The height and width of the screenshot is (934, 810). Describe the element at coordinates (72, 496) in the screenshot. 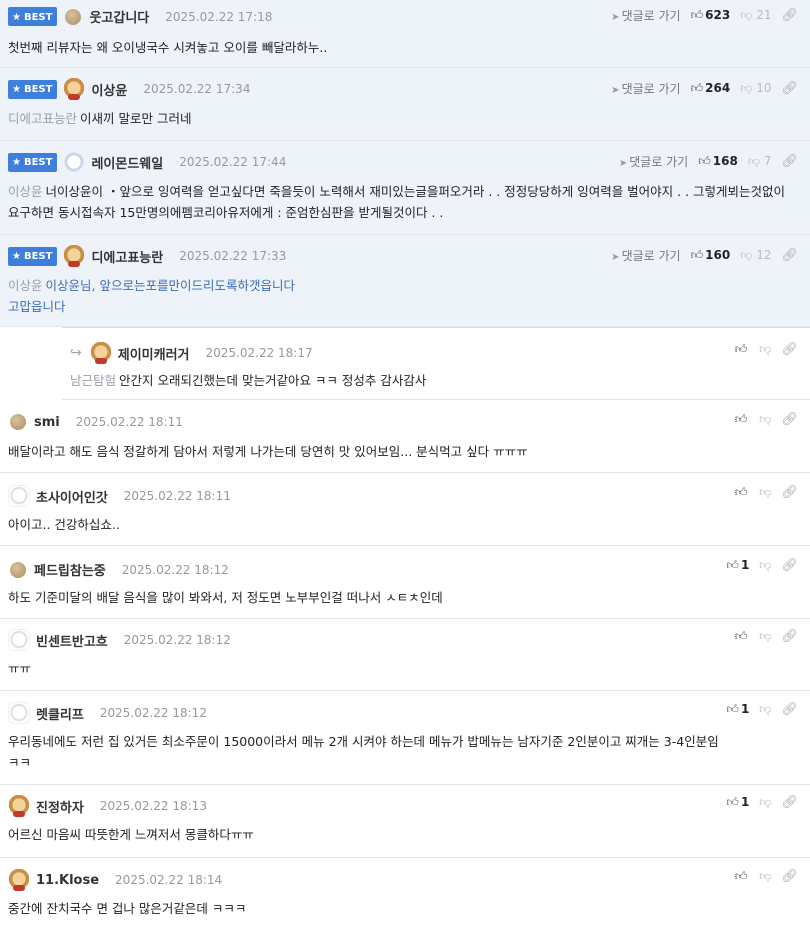

I see `comment-author: 초사이어인갓` at that location.